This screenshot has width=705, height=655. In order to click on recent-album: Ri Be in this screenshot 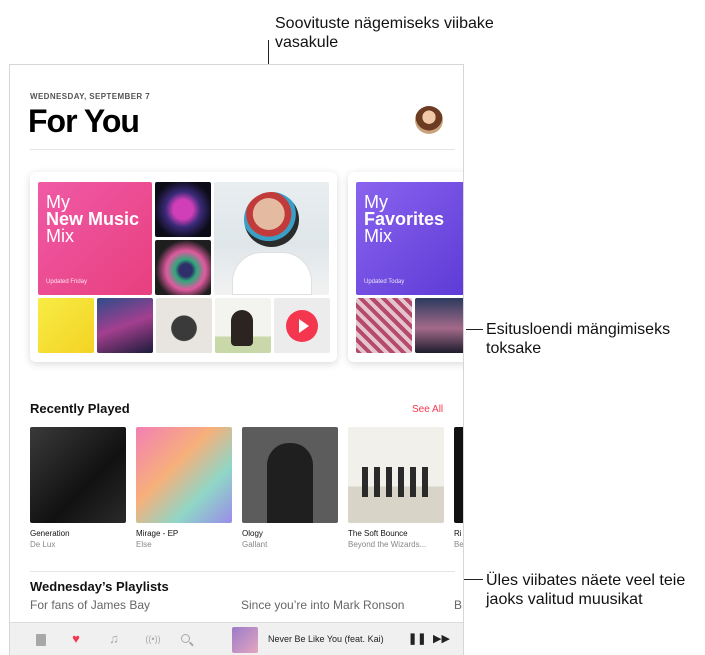, I will do `click(459, 488)`.